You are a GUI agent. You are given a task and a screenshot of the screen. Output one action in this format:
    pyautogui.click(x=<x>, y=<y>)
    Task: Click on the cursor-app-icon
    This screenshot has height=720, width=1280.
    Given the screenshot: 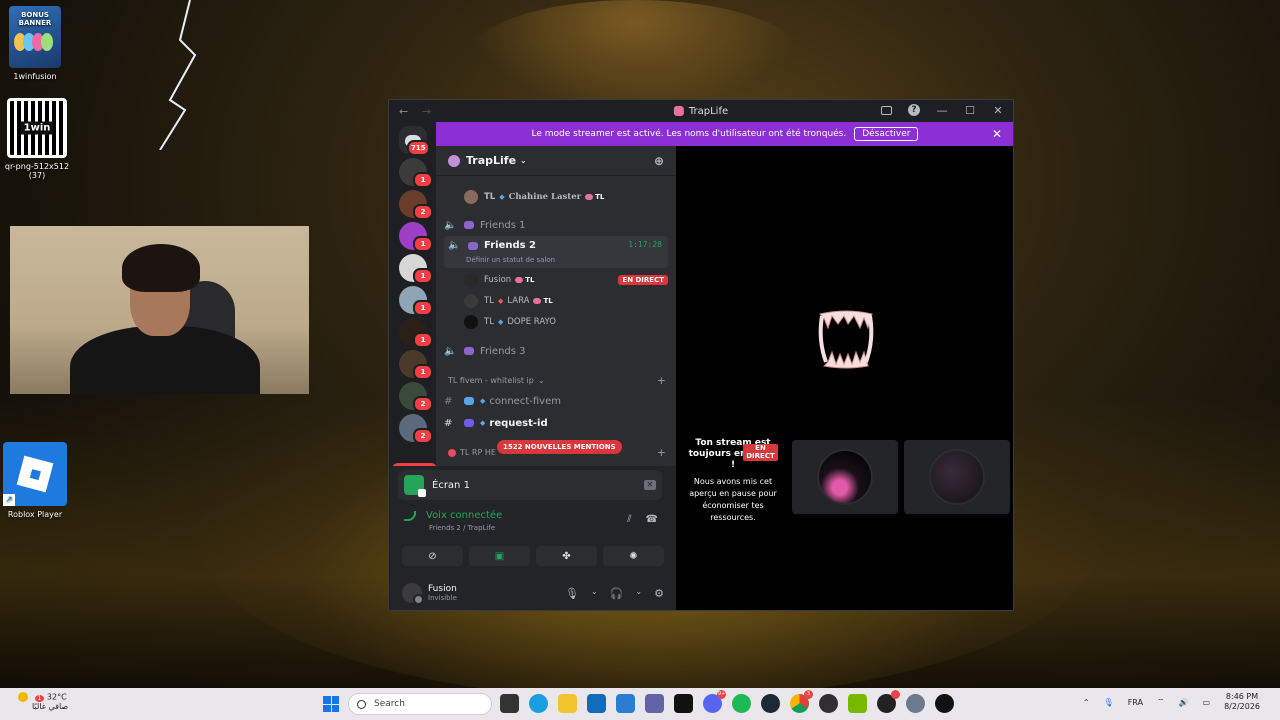 What is the action you would take?
    pyautogui.click(x=944, y=703)
    